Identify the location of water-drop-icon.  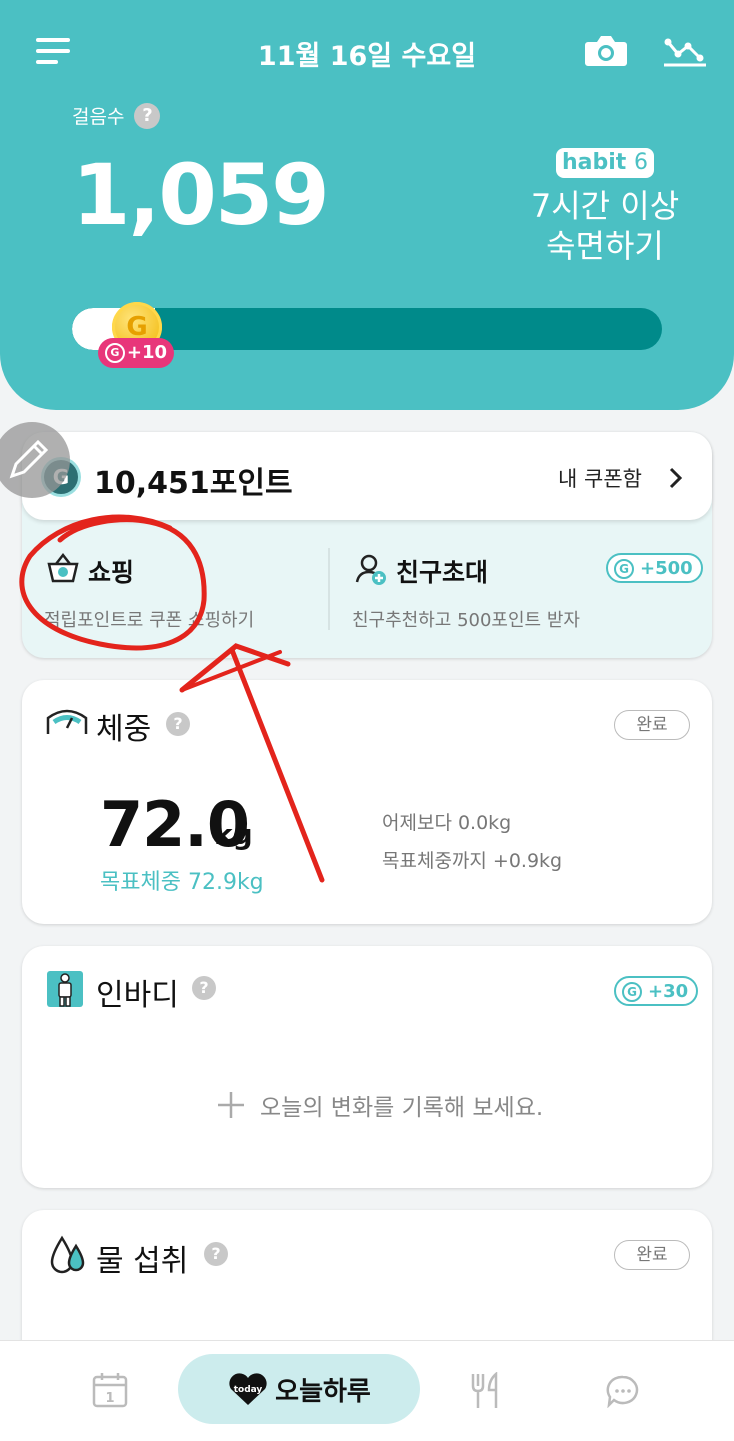
(68, 1256).